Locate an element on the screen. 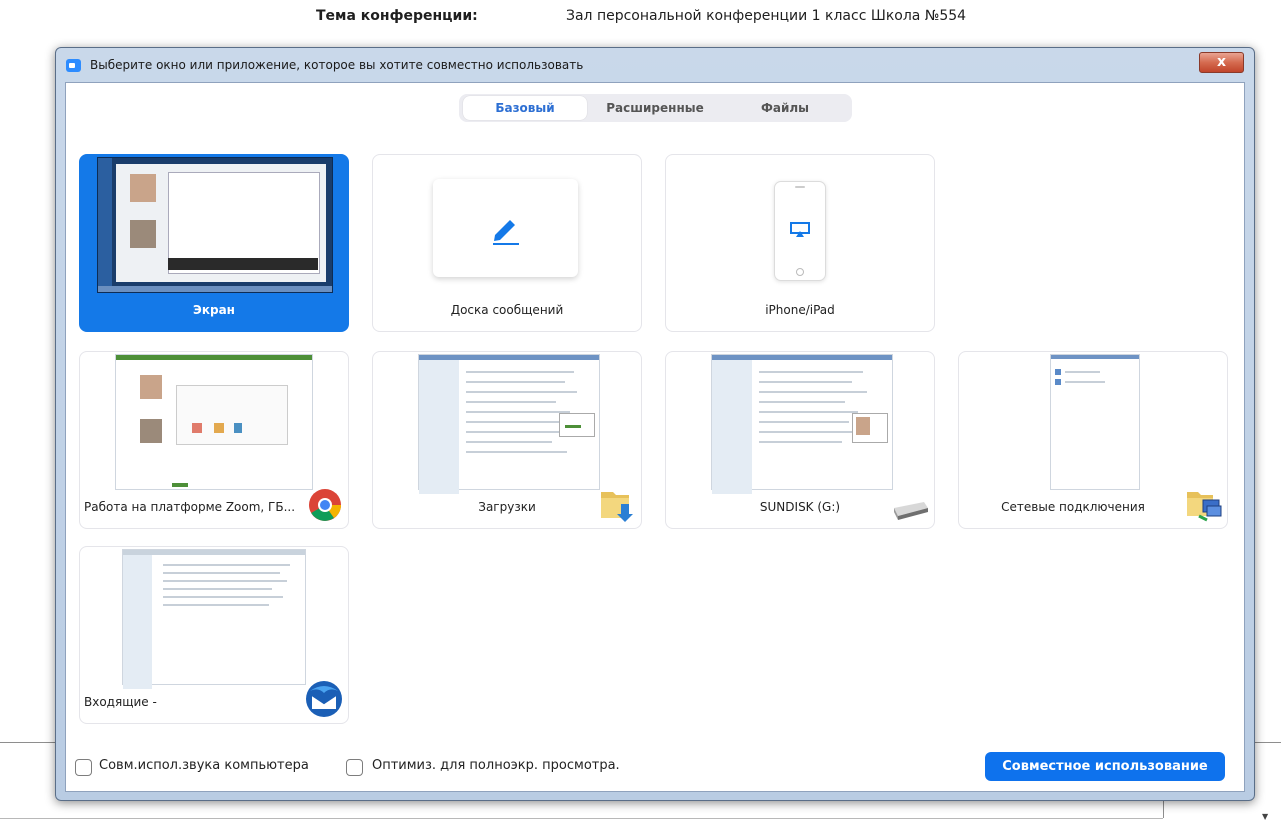 This screenshot has height=821, width=1281. tile-iphone-ipad: iPhone/iPad is located at coordinates (800, 243).